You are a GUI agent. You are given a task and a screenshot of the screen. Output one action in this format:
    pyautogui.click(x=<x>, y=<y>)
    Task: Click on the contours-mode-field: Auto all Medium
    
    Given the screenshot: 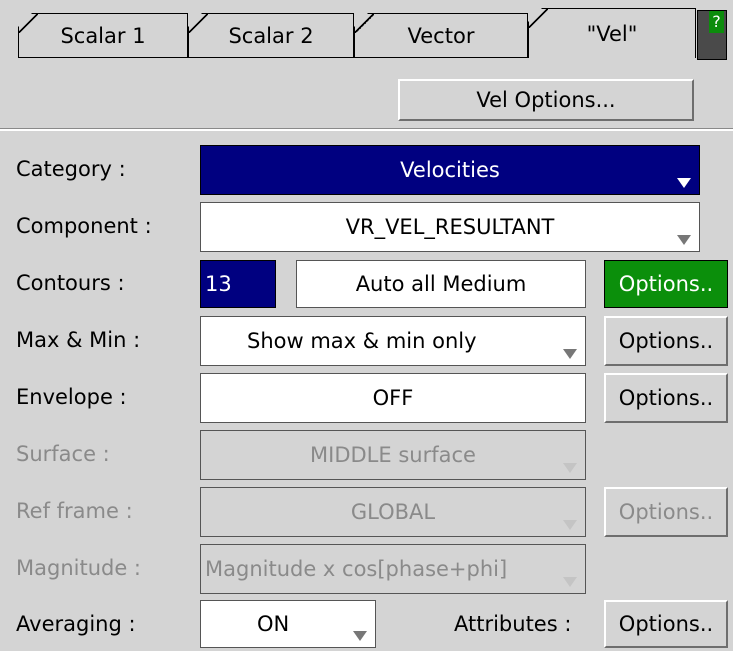 What is the action you would take?
    pyautogui.click(x=441, y=284)
    